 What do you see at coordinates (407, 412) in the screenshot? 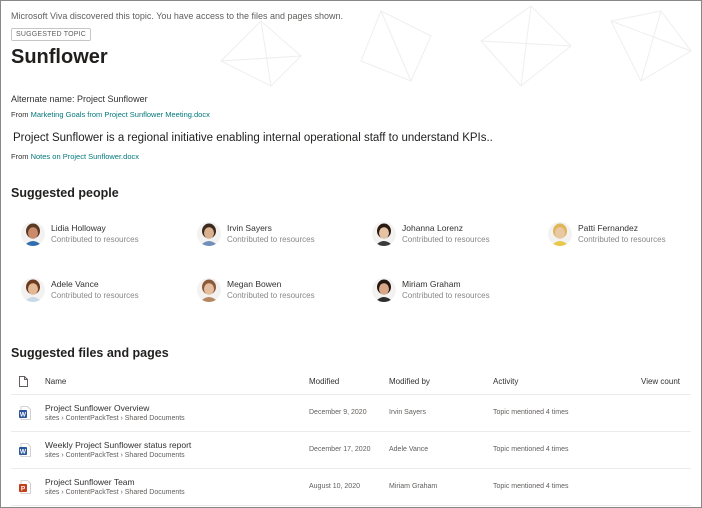
I see `modified-by: Irvin Sayers` at bounding box center [407, 412].